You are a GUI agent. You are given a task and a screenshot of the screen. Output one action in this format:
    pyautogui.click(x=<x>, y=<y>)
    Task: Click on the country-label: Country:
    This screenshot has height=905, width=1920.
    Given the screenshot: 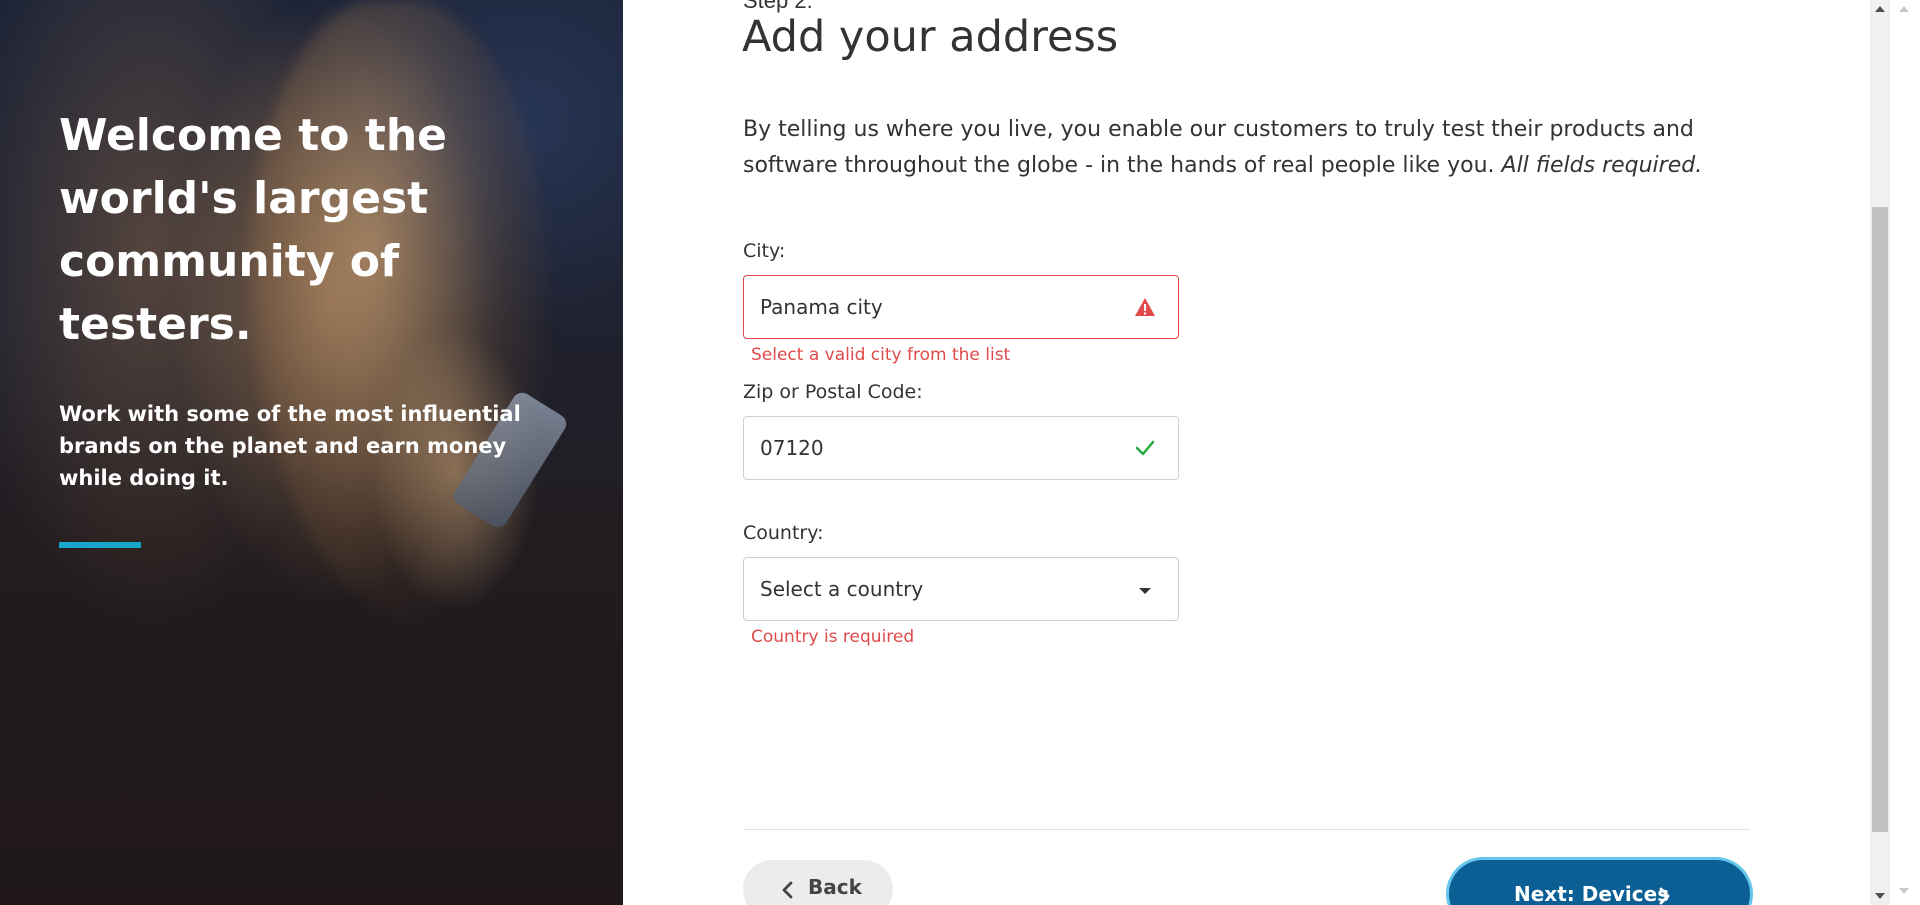 What is the action you would take?
    pyautogui.click(x=783, y=533)
    